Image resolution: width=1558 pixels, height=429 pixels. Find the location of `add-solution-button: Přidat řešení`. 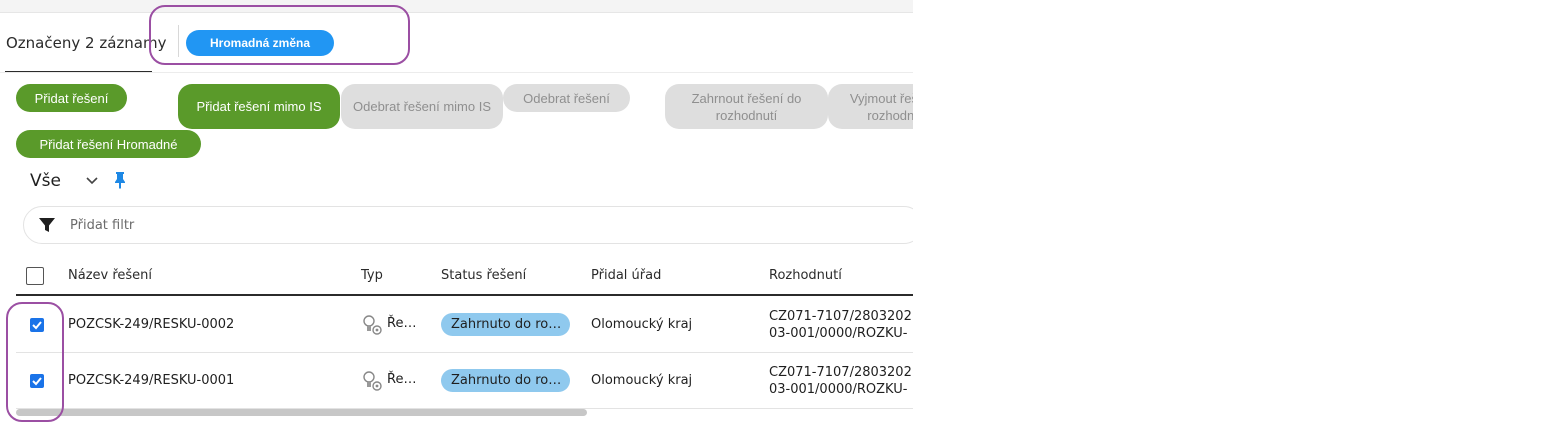

add-solution-button: Přidat řešení is located at coordinates (71, 98).